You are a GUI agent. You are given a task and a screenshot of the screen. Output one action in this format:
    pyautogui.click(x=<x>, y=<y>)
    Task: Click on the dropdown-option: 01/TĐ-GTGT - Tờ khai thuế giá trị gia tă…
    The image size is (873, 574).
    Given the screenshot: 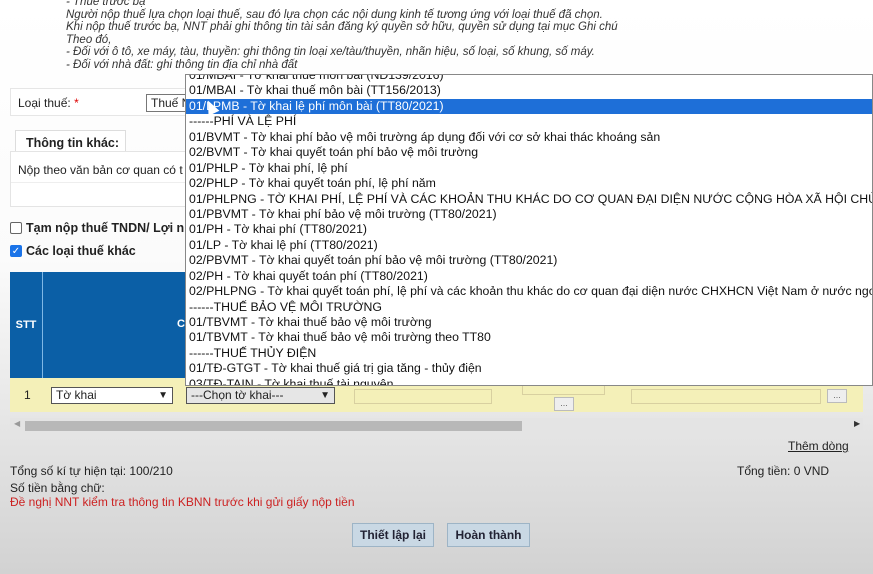 What is the action you would take?
    pyautogui.click(x=529, y=368)
    